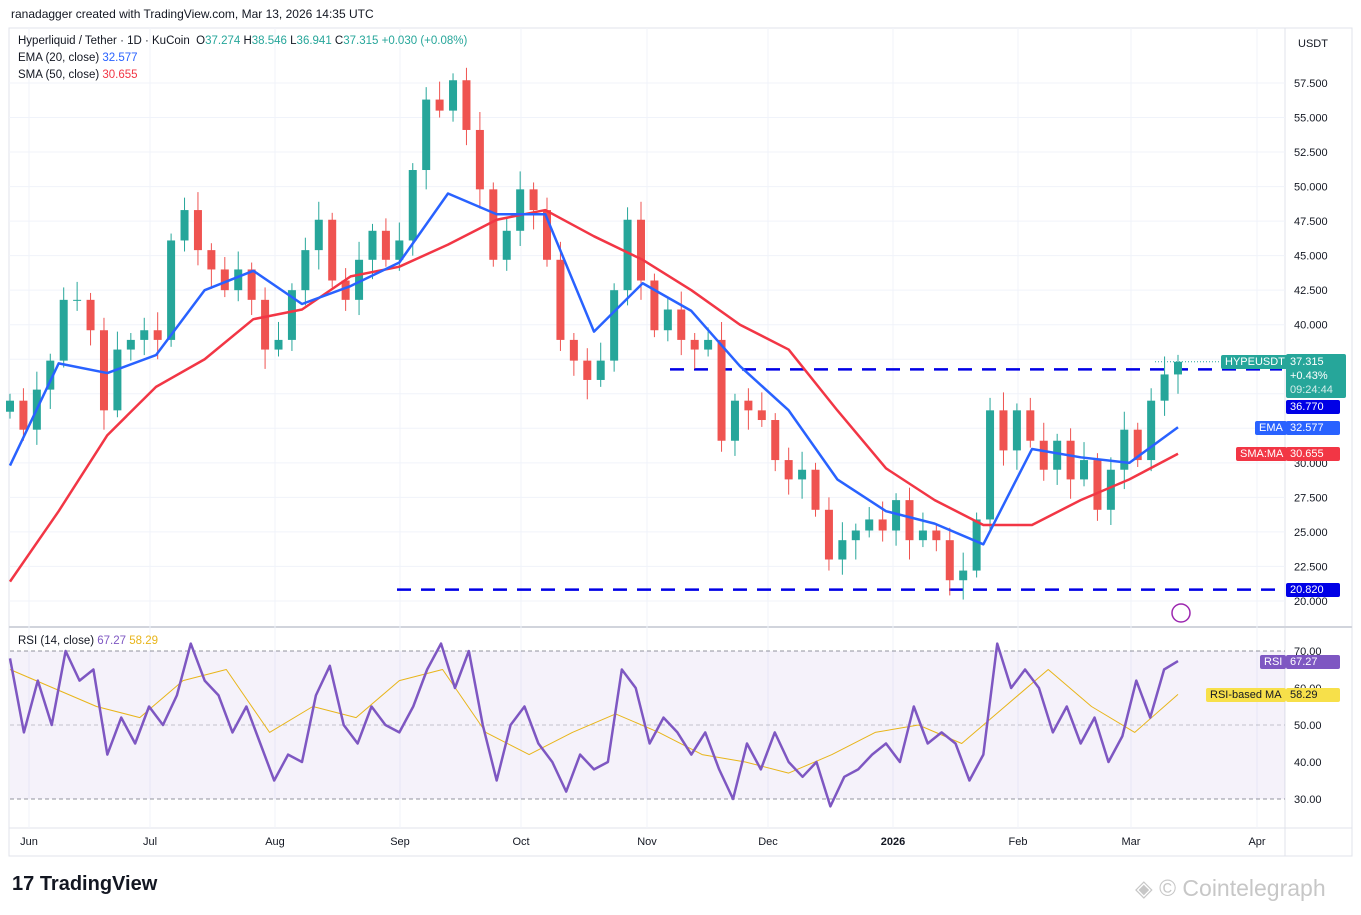 Image resolution: width=1361 pixels, height=915 pixels. I want to click on watermark: ◈ © Cointelegraph, so click(1230, 888).